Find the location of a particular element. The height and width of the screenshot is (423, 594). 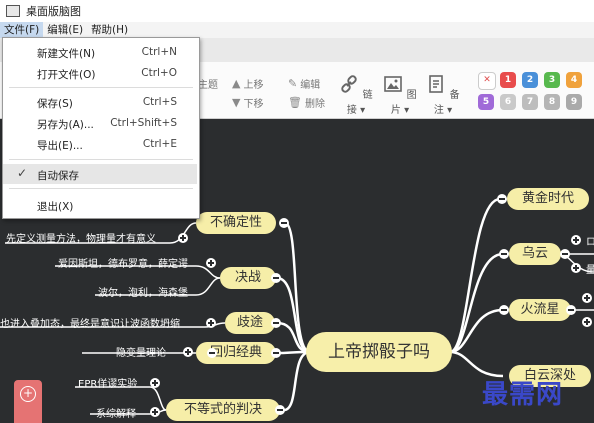

priority-5-button: 5 is located at coordinates (486, 102).